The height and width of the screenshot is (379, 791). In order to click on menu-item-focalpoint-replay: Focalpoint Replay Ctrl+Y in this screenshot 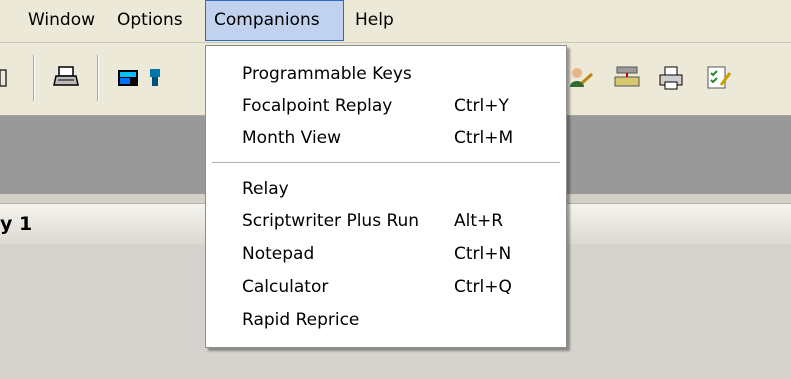, I will do `click(386, 106)`.